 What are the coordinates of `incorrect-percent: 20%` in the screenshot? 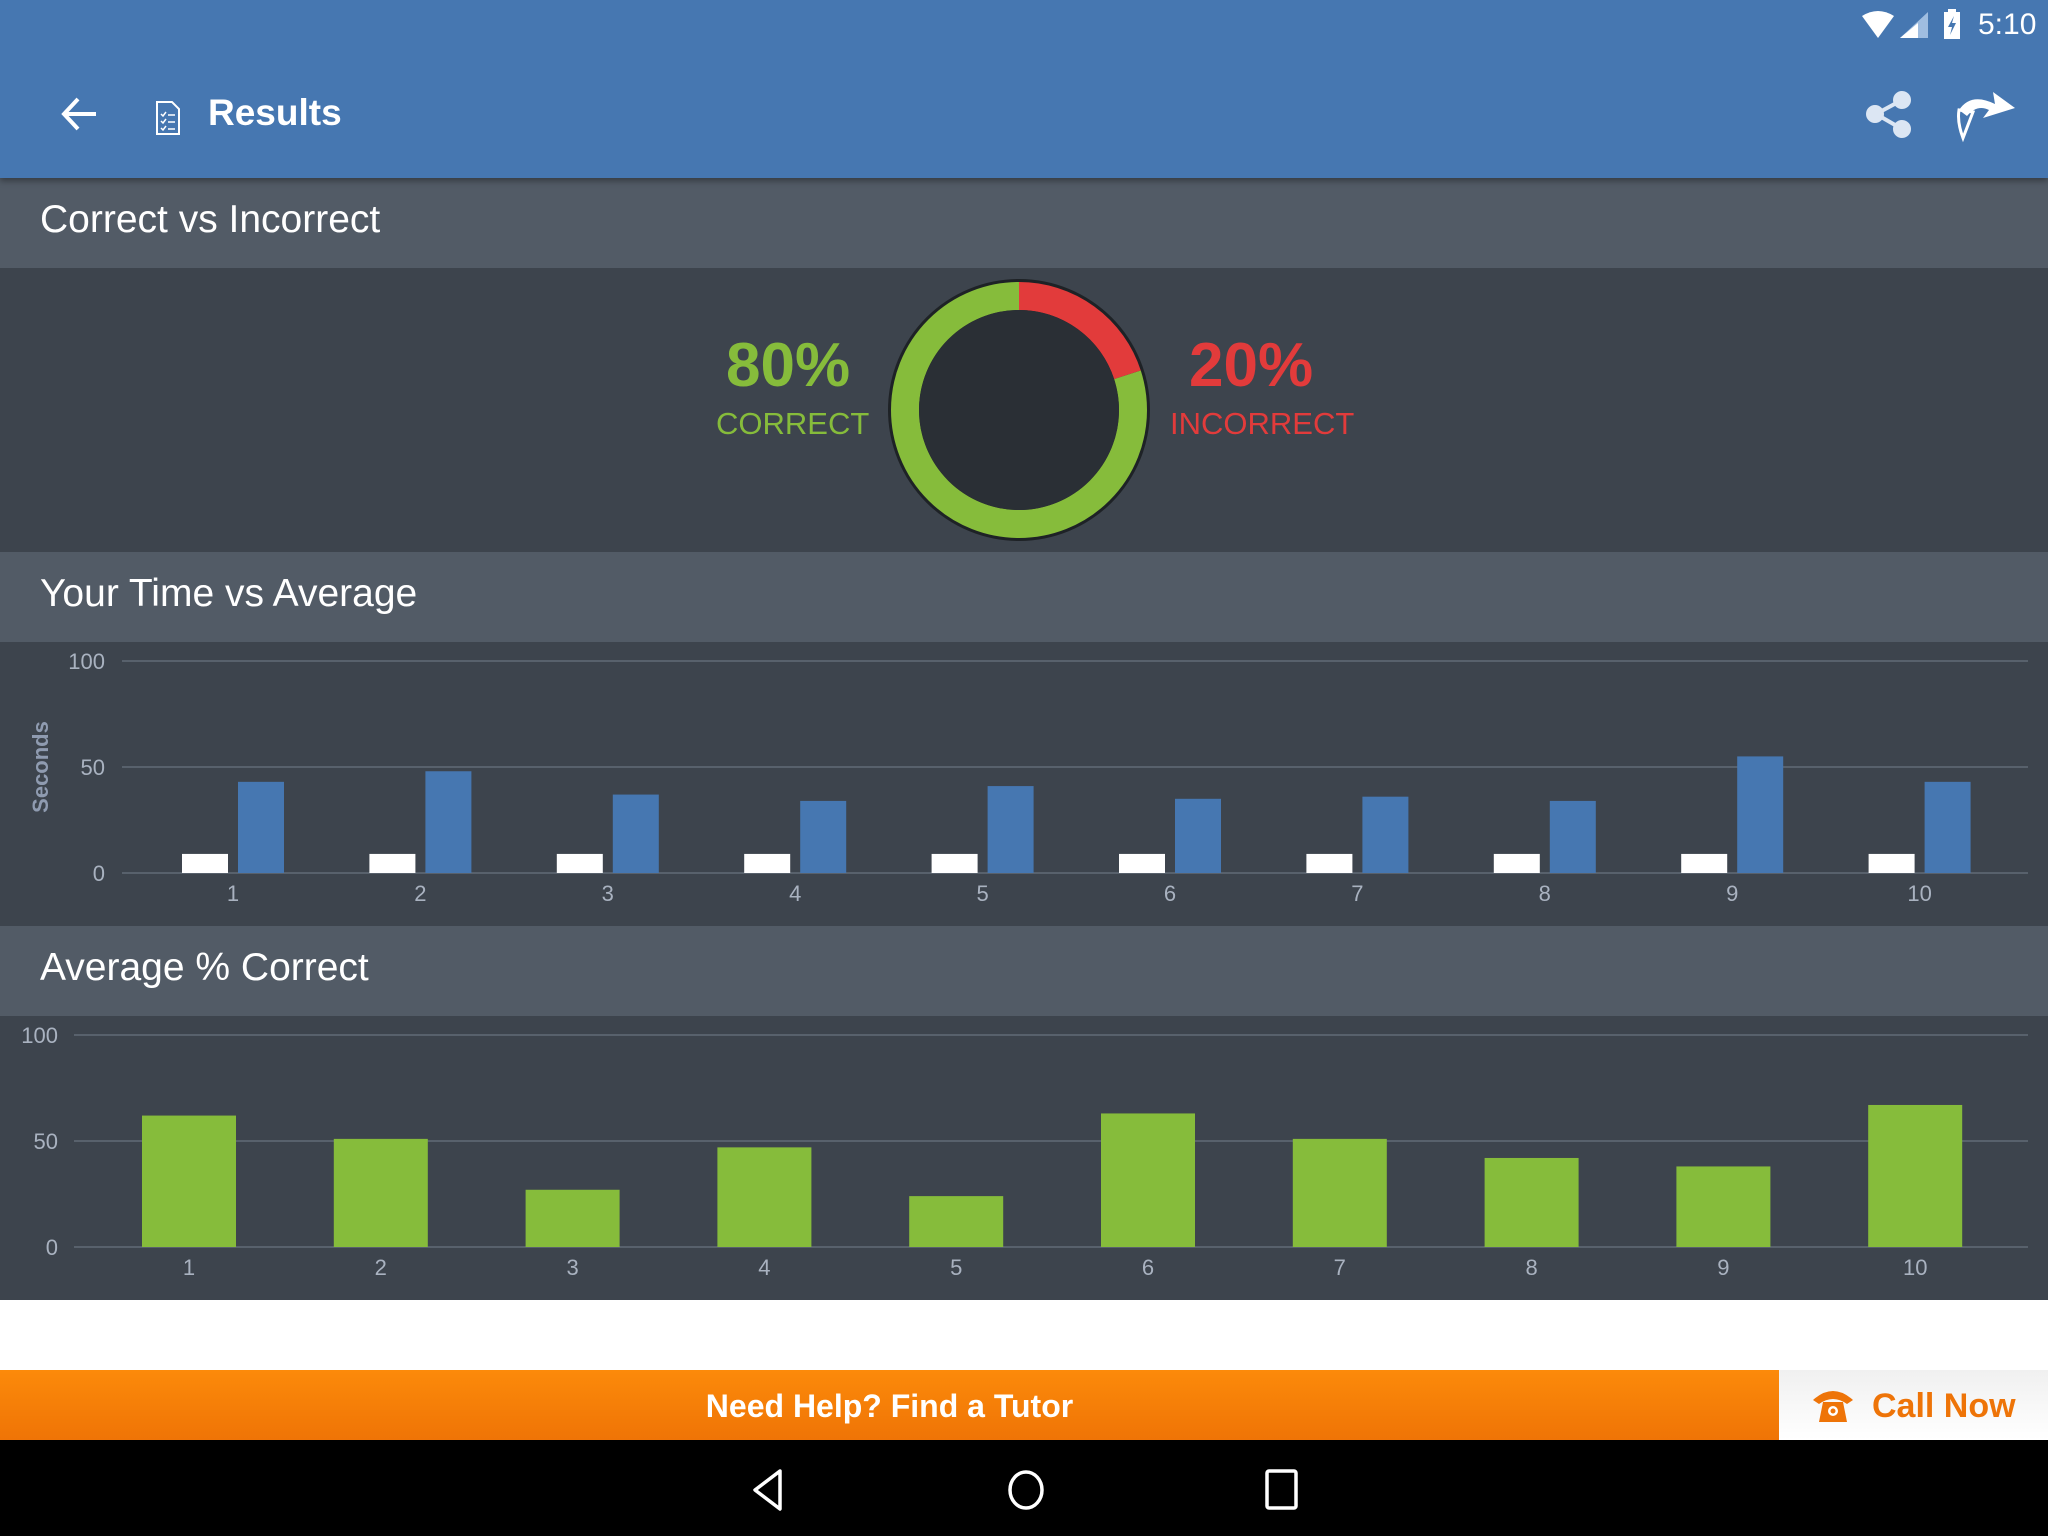 It's located at (1251, 365).